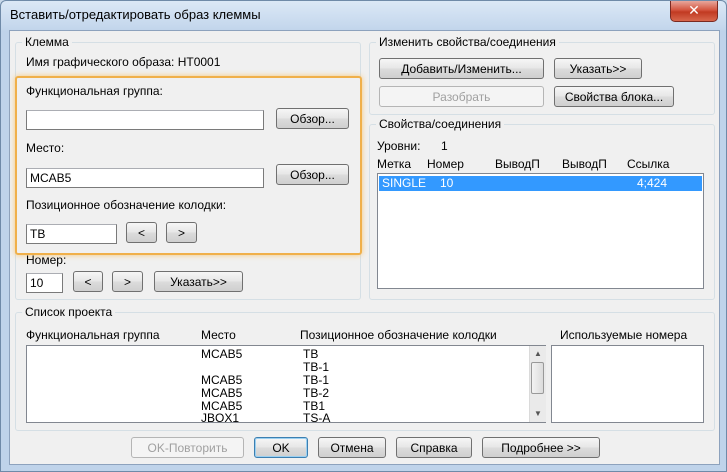 This screenshot has width=727, height=472. Describe the element at coordinates (316, 393) in the screenshot. I see `row-strip: TB-2` at that location.